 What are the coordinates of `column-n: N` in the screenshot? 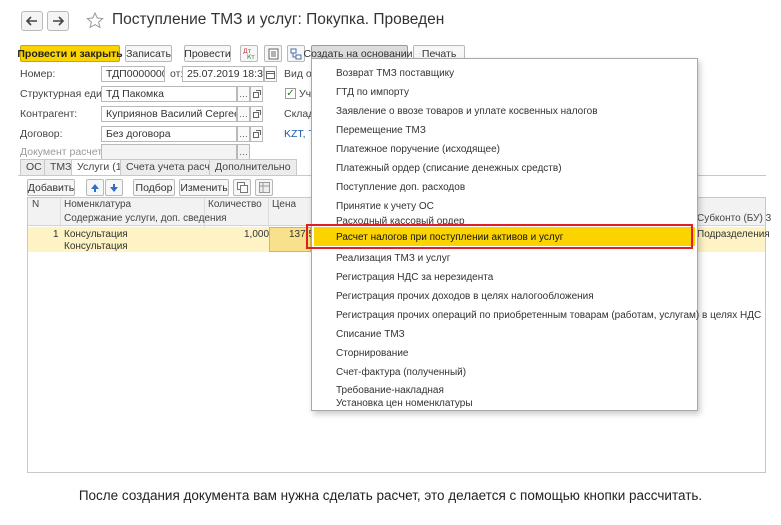 It's located at (36, 204).